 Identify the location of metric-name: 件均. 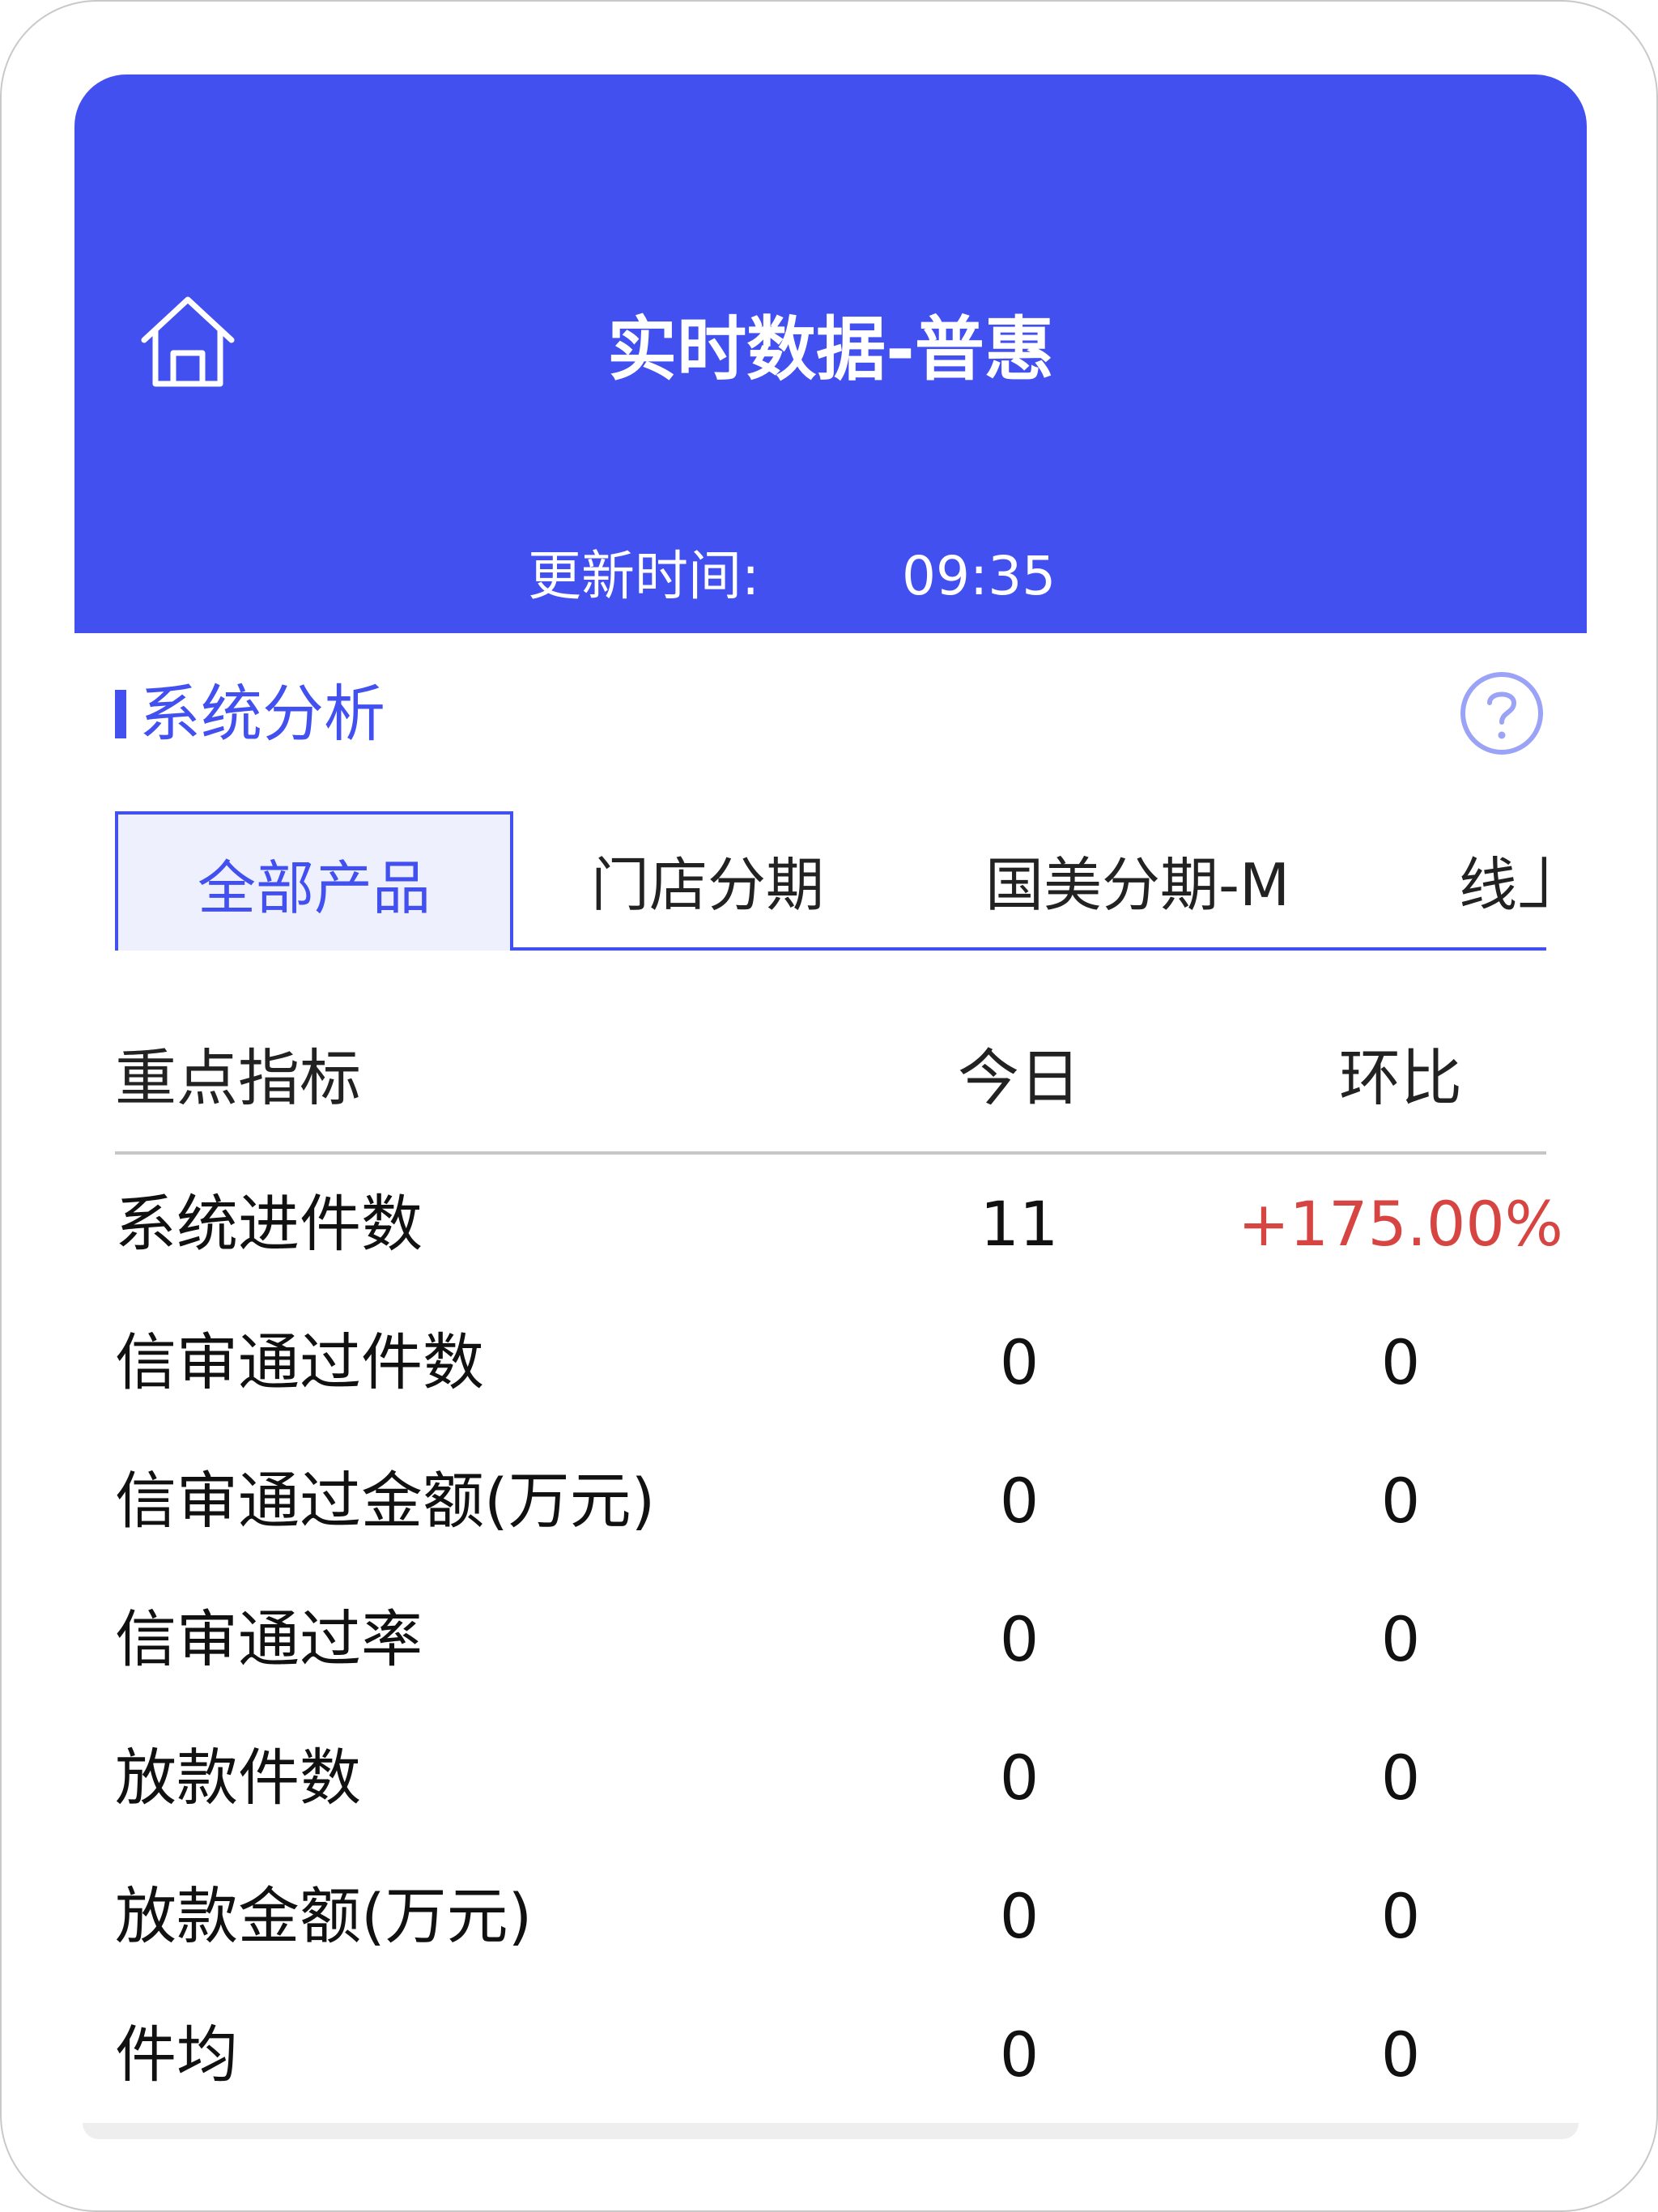
(176, 2054).